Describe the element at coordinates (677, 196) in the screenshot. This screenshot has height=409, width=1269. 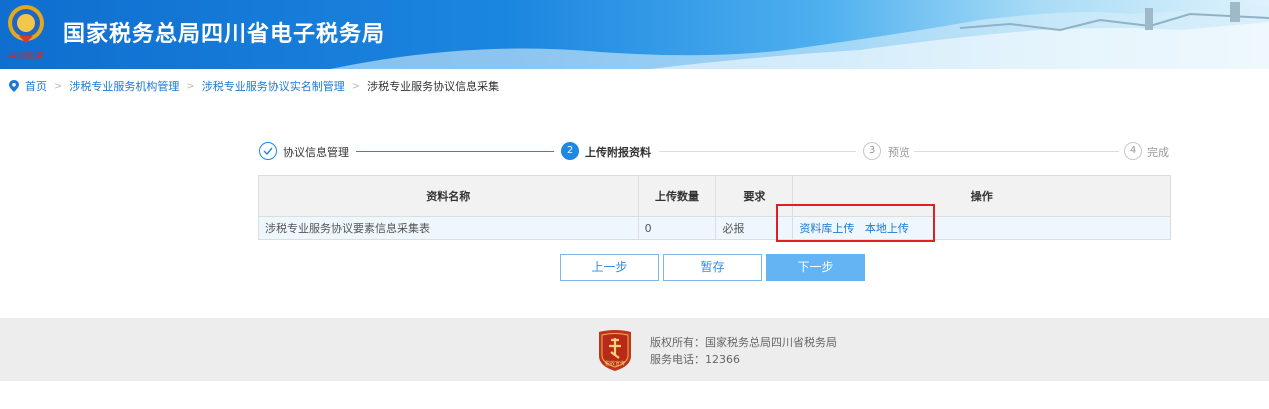
I see `column-header-count: 上传数量` at that location.